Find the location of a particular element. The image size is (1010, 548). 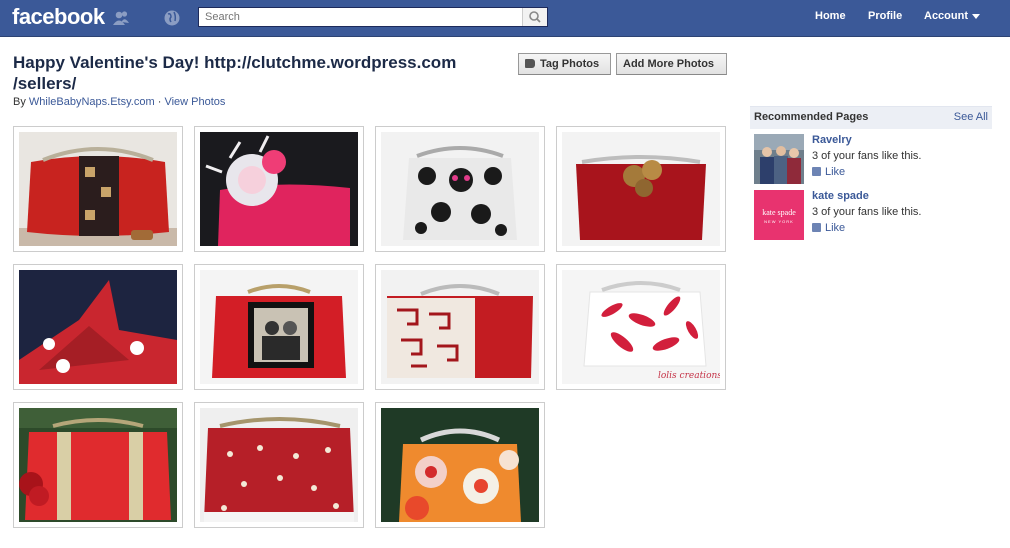

recommended-pages-heading: Recommended Pages is located at coordinates (811, 117).